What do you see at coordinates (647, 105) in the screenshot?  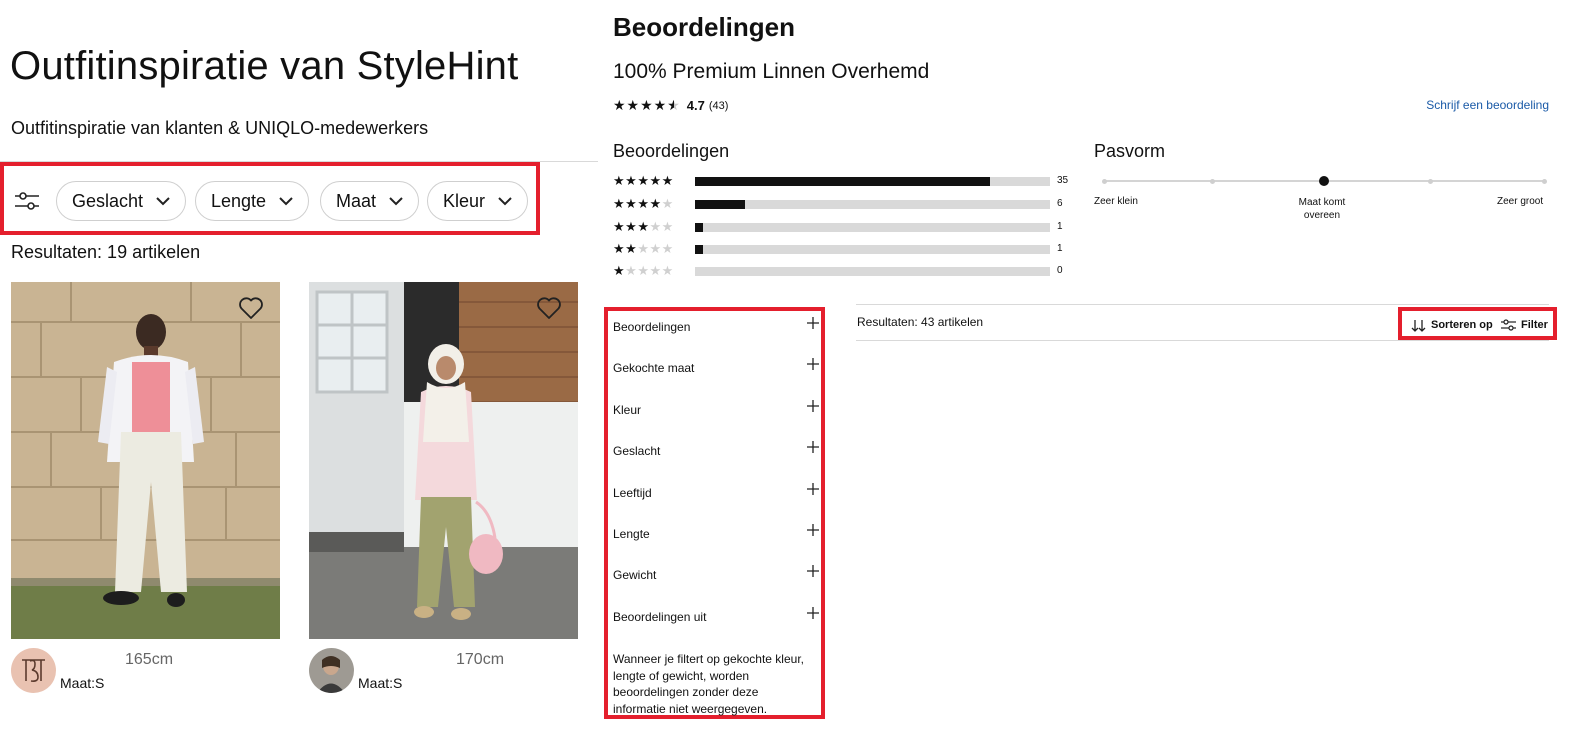 I see `rating-stars: ★★★★★★` at bounding box center [647, 105].